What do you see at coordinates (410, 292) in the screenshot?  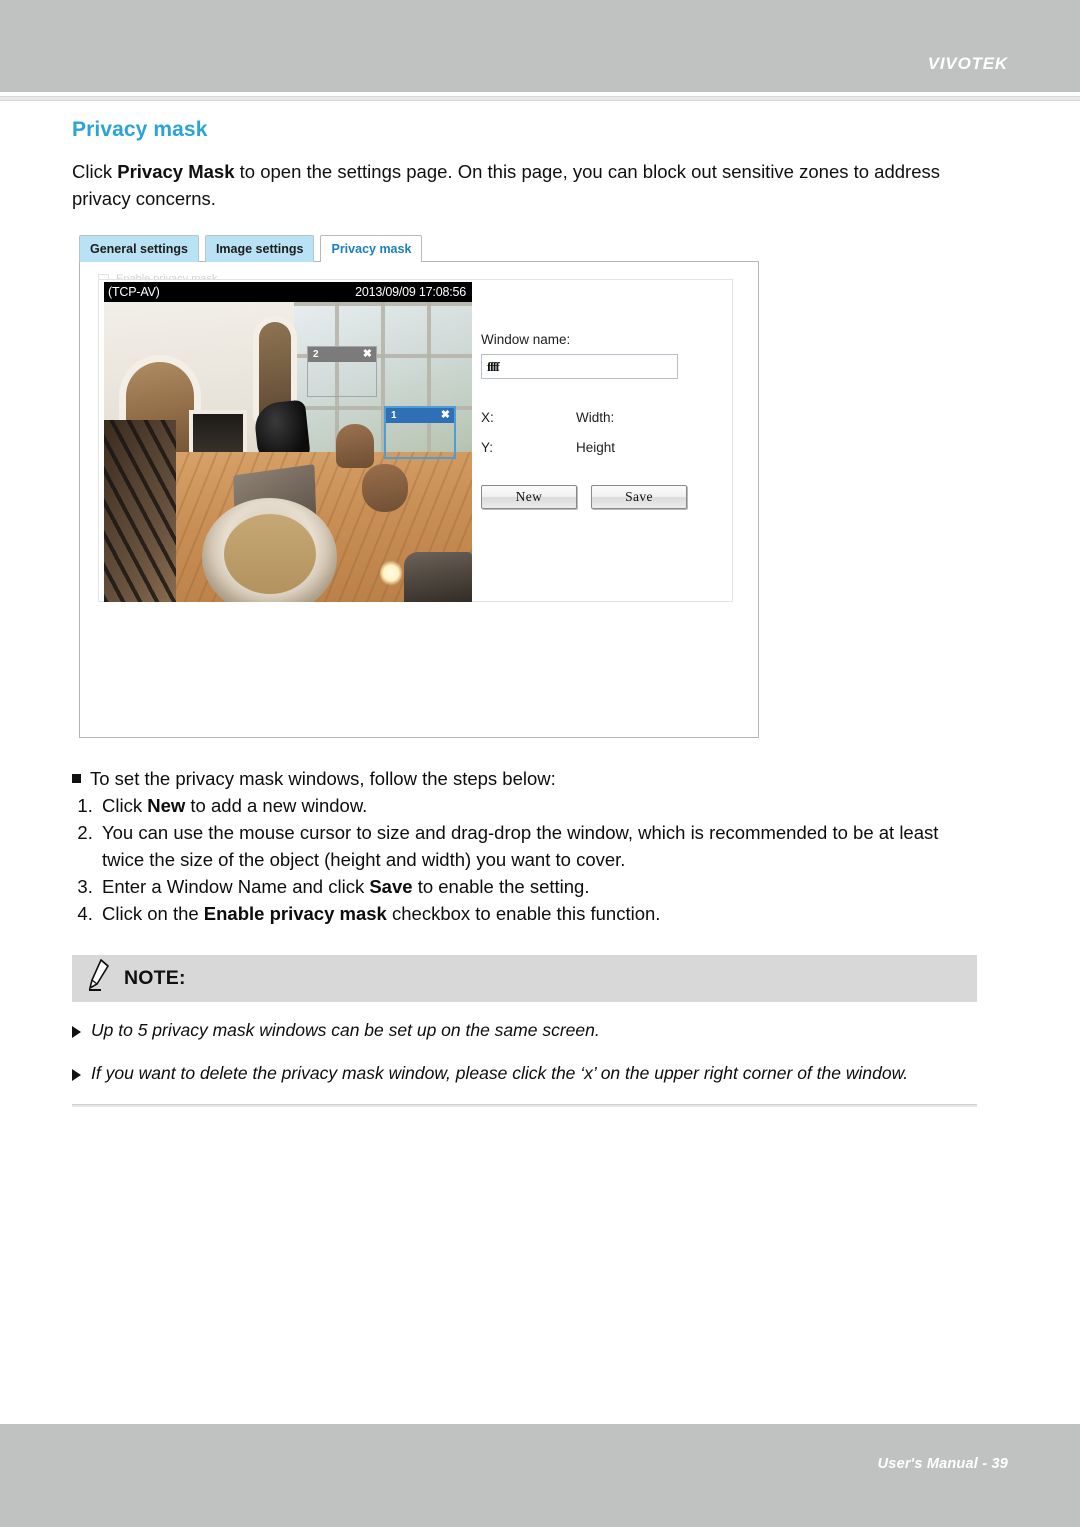 I see `osd-timestamp: 2013/09/09 17:08:56` at bounding box center [410, 292].